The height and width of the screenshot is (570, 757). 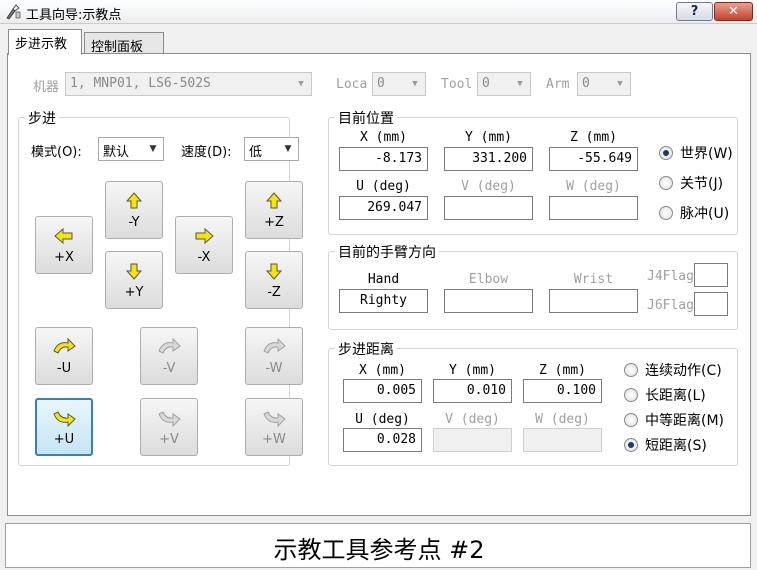 I want to click on pos-z-field: -55.649, so click(x=593, y=159).